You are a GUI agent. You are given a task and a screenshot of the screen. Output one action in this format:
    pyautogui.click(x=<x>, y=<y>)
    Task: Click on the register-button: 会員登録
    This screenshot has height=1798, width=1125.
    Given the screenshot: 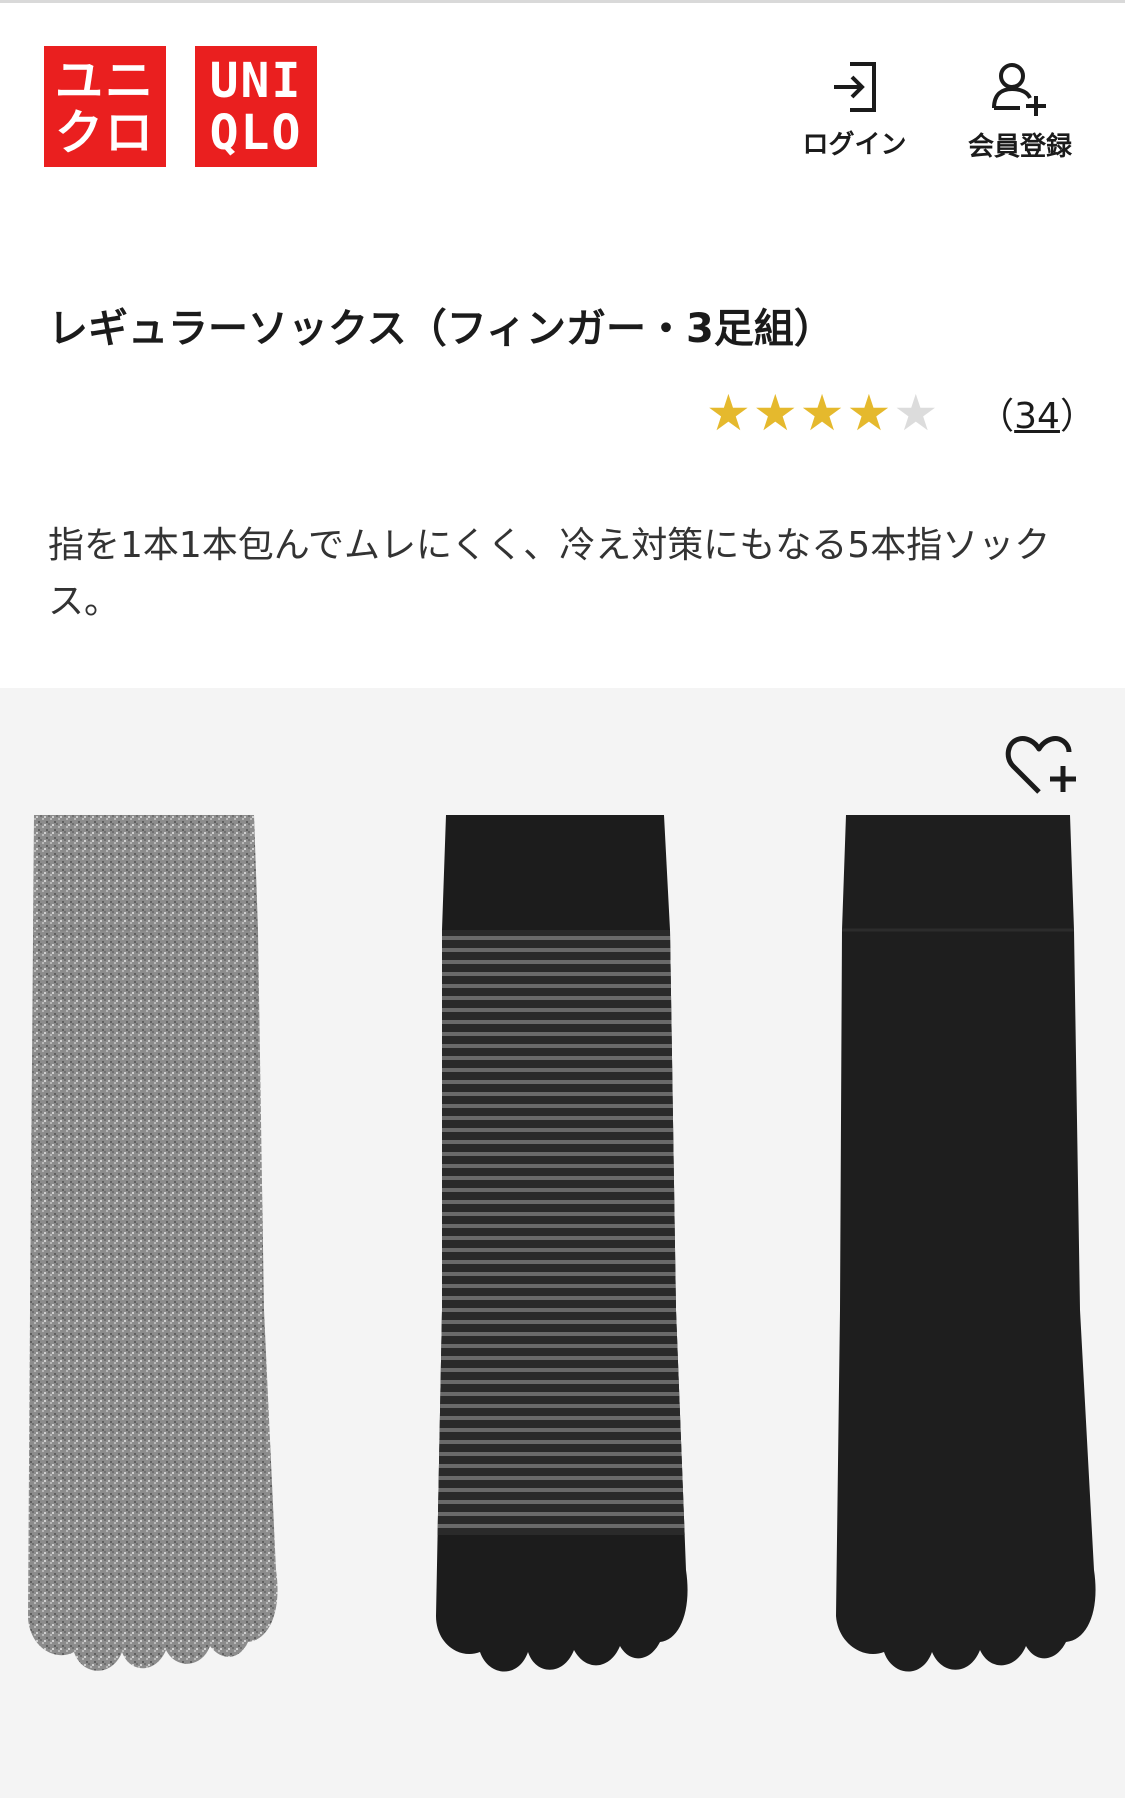 What is the action you would take?
    pyautogui.click(x=1020, y=115)
    